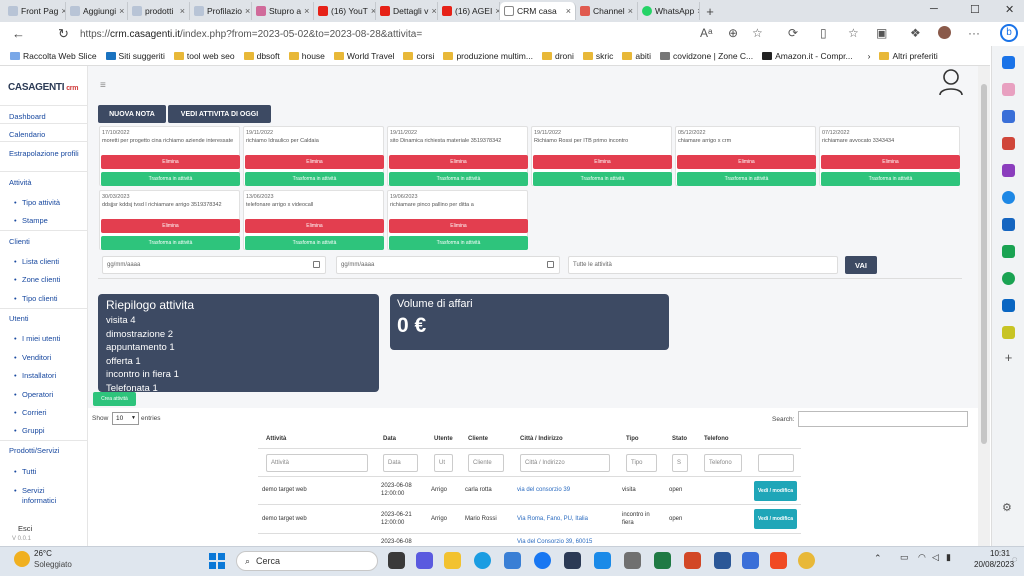  Describe the element at coordinates (204, 56) in the screenshot. I see `bookmark-folder: tool web seo` at that location.